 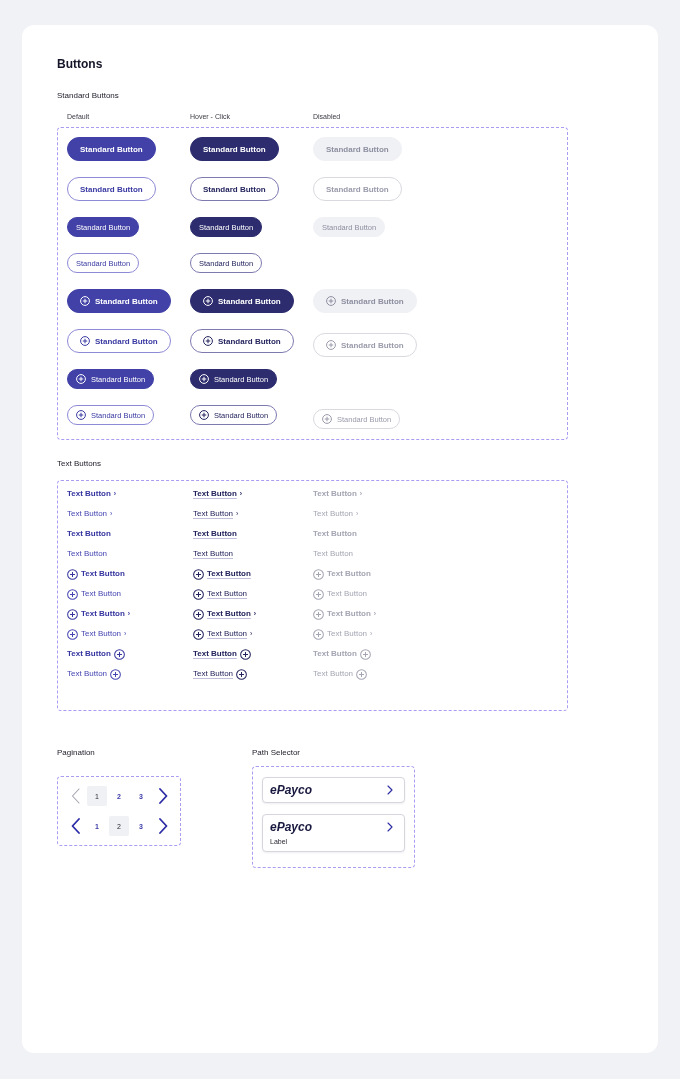 I want to click on section-title: Text Buttons, so click(x=79, y=464).